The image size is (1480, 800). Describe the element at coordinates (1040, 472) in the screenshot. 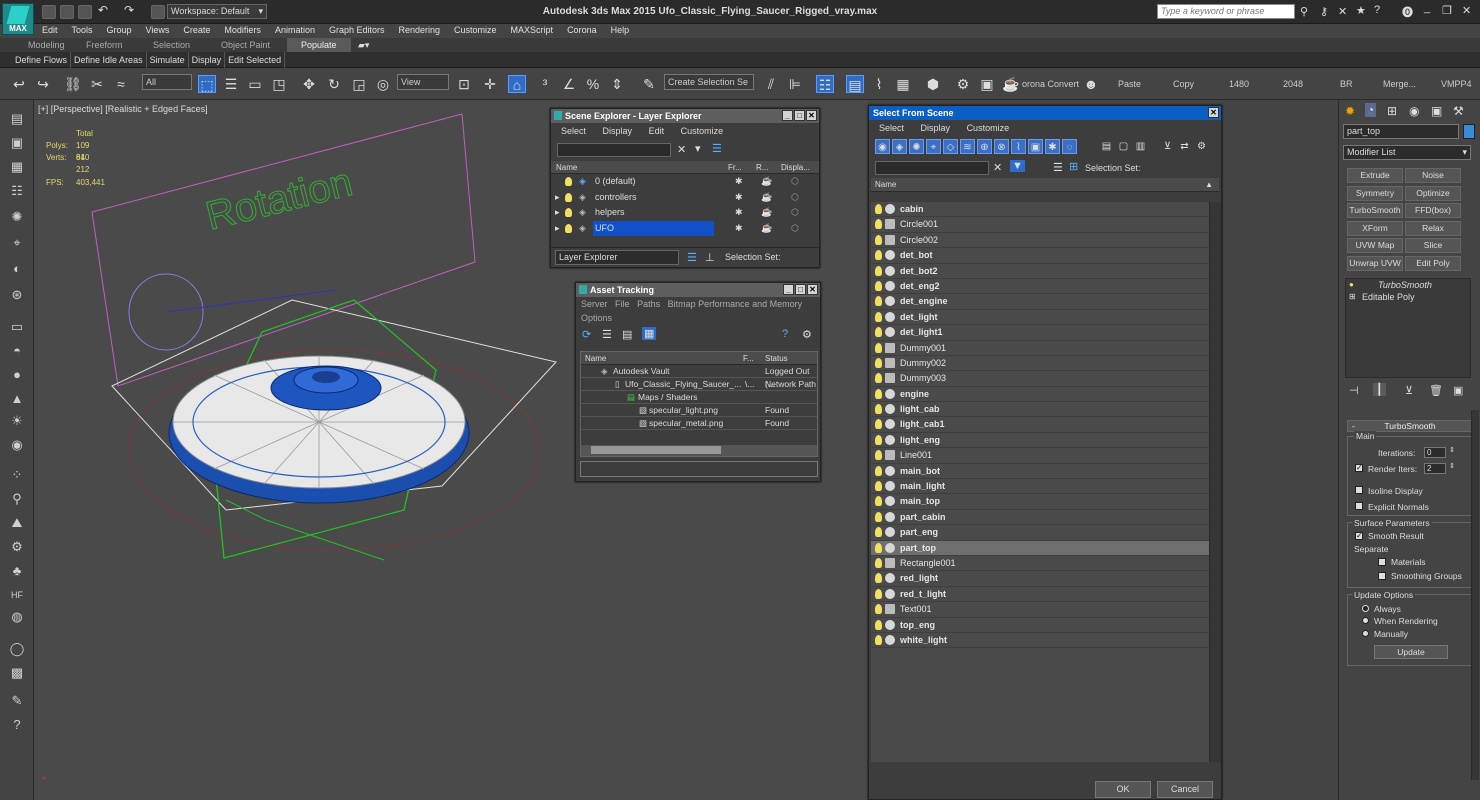

I see `list-item: main_bot` at that location.